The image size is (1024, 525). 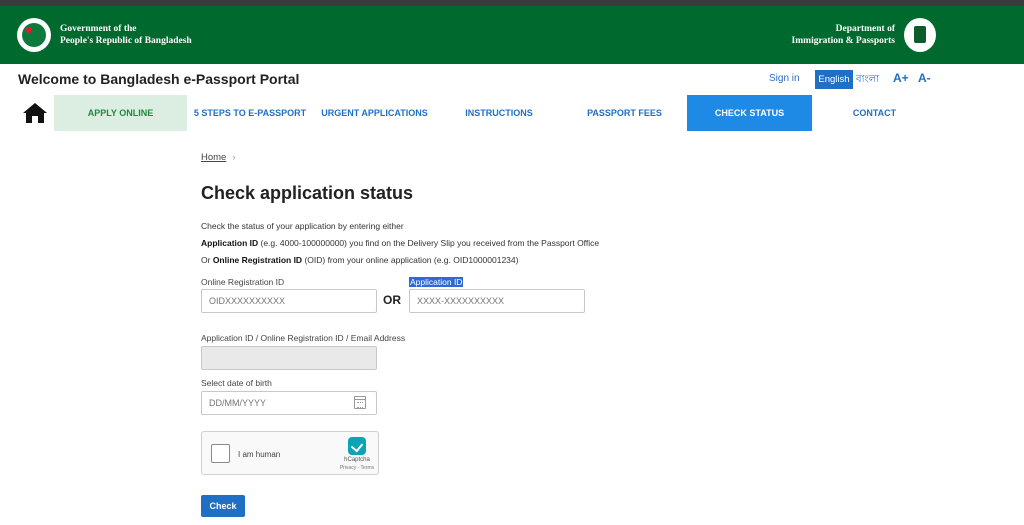 What do you see at coordinates (865, 29) in the screenshot?
I see `dept-title-line1: Department of` at bounding box center [865, 29].